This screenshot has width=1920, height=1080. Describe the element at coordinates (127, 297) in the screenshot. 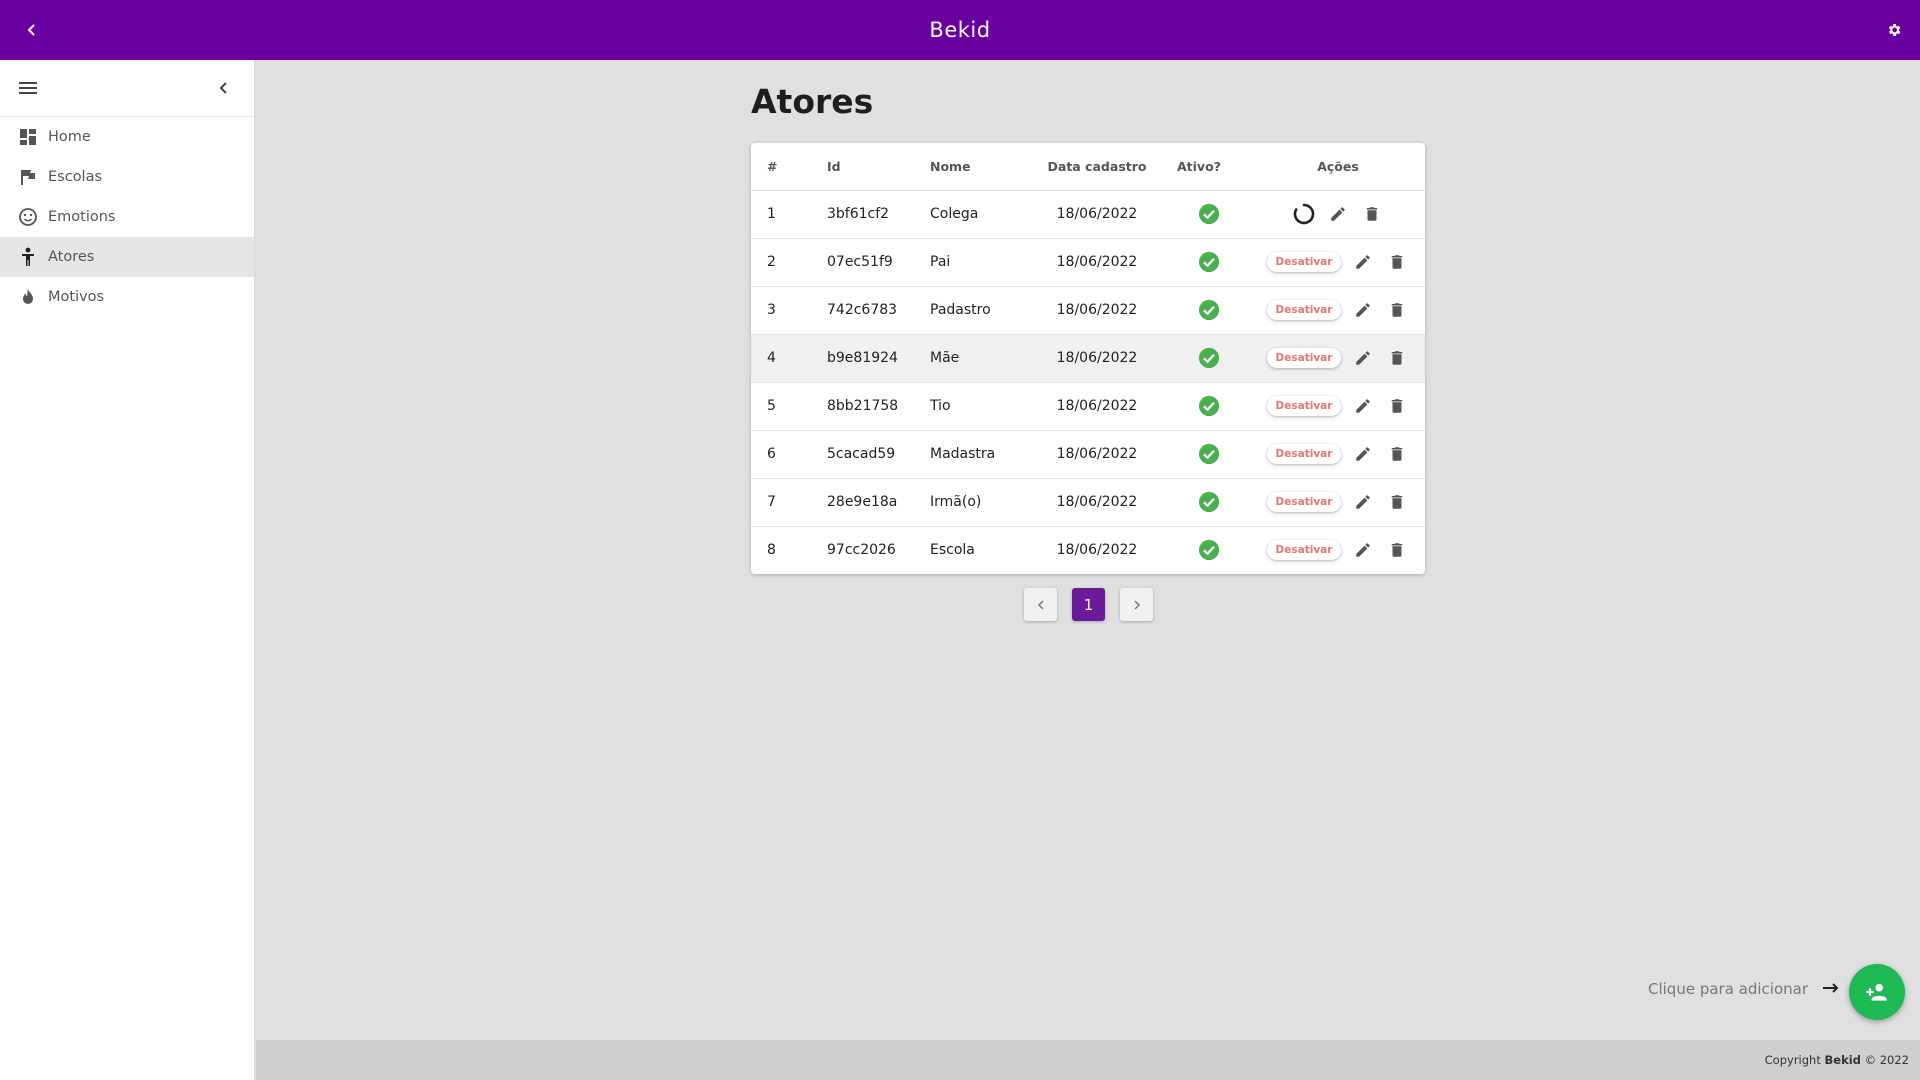

I see `sidebar-item-motivos: Motivos` at that location.